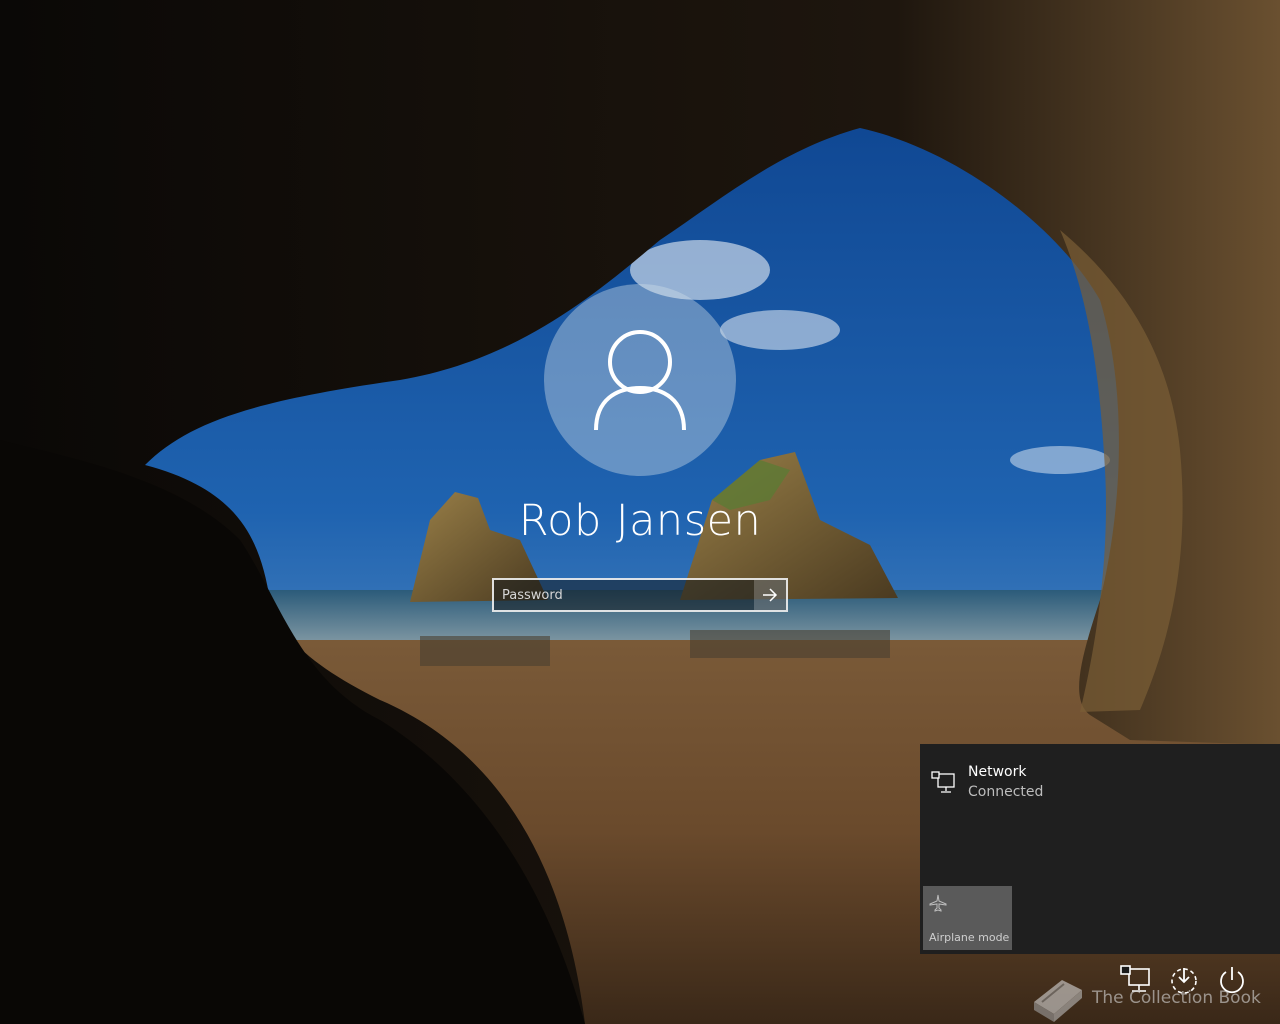 This screenshot has height=1024, width=1280. What do you see at coordinates (640, 521) in the screenshot?
I see `user-name: Rob Jansen` at bounding box center [640, 521].